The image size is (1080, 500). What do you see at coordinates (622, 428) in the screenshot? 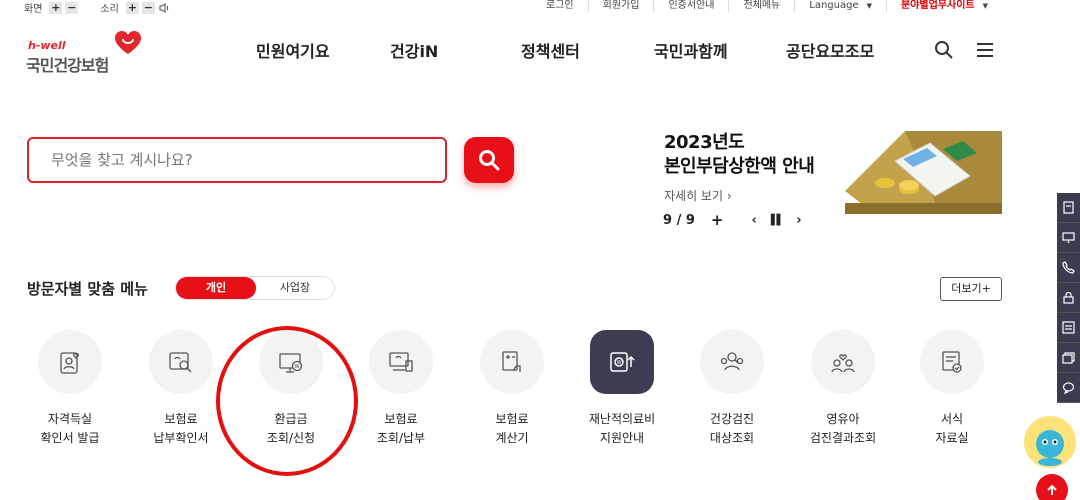
I see `menu-item-label: 재난적의료비 지원안내` at bounding box center [622, 428].